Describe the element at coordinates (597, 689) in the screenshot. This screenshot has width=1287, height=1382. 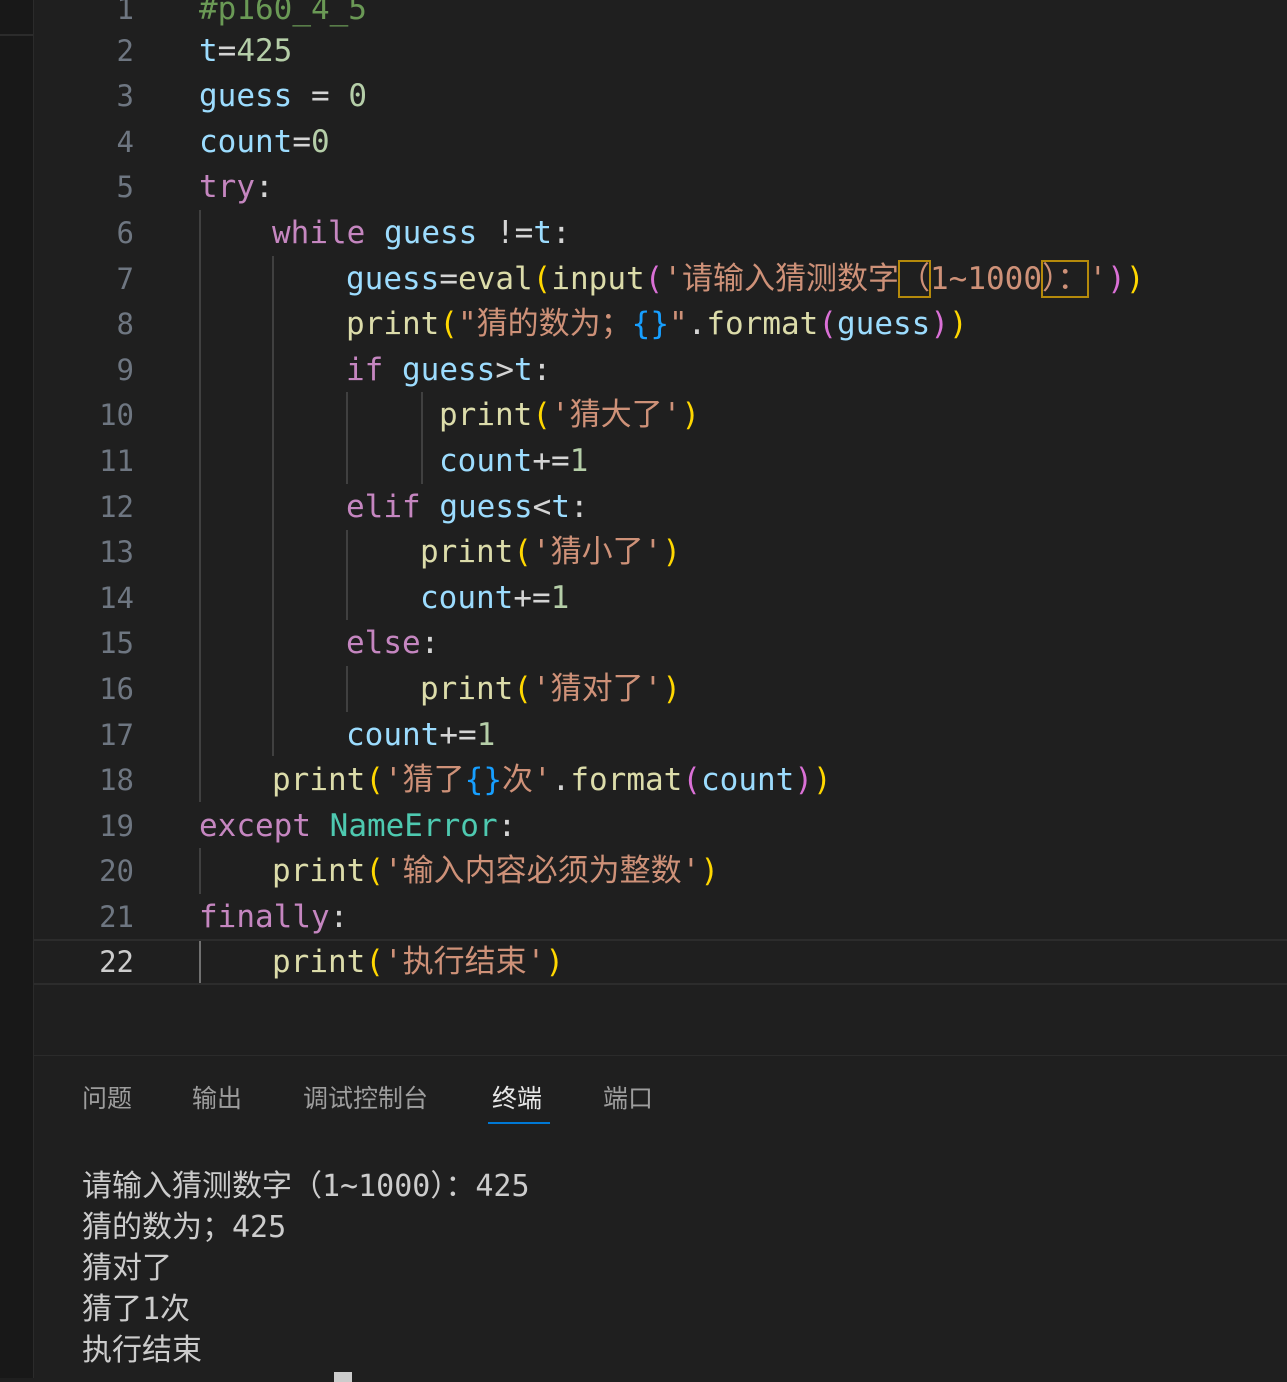
I see `string-token: '猜对了'` at that location.